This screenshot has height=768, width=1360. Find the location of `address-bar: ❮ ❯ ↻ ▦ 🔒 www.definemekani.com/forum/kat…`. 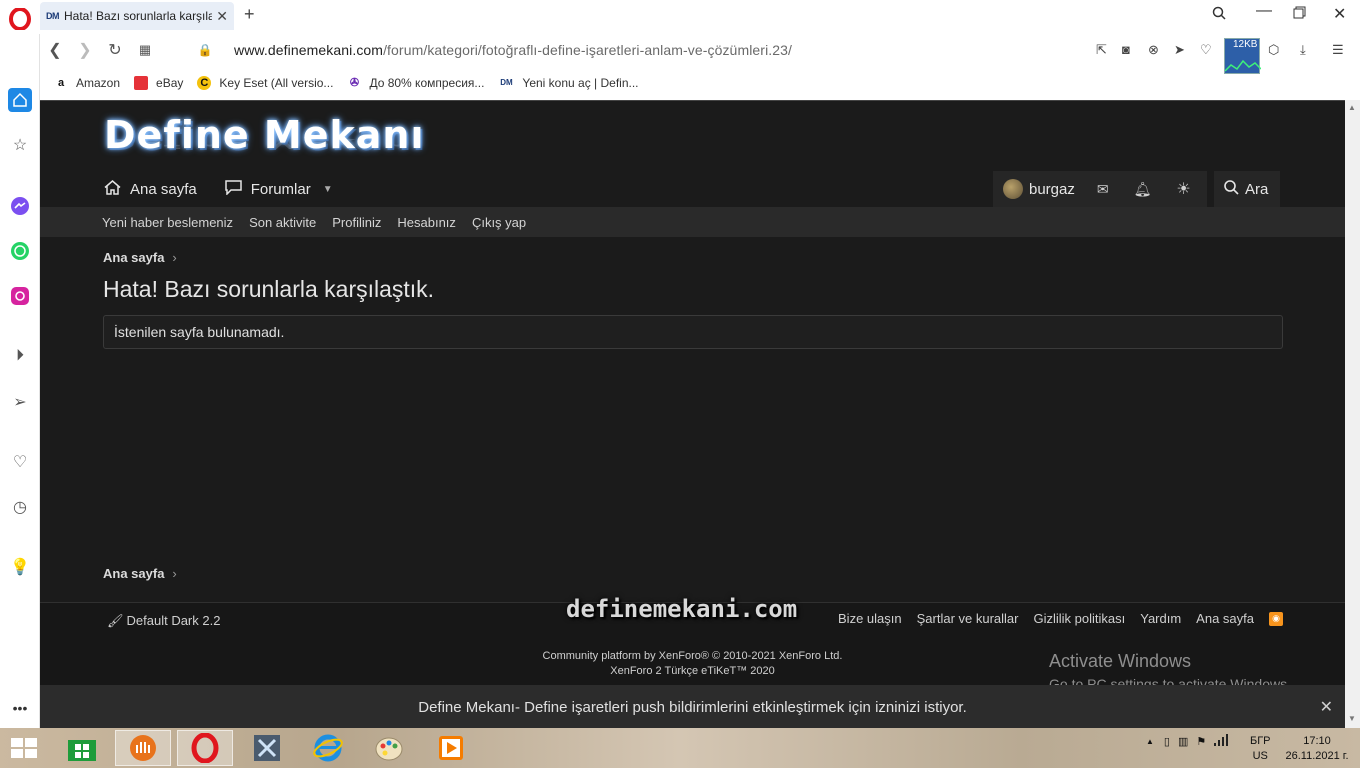

address-bar: ❮ ❯ ↻ ▦ 🔒 www.definemekani.com/forum/kat… is located at coordinates (700, 50).